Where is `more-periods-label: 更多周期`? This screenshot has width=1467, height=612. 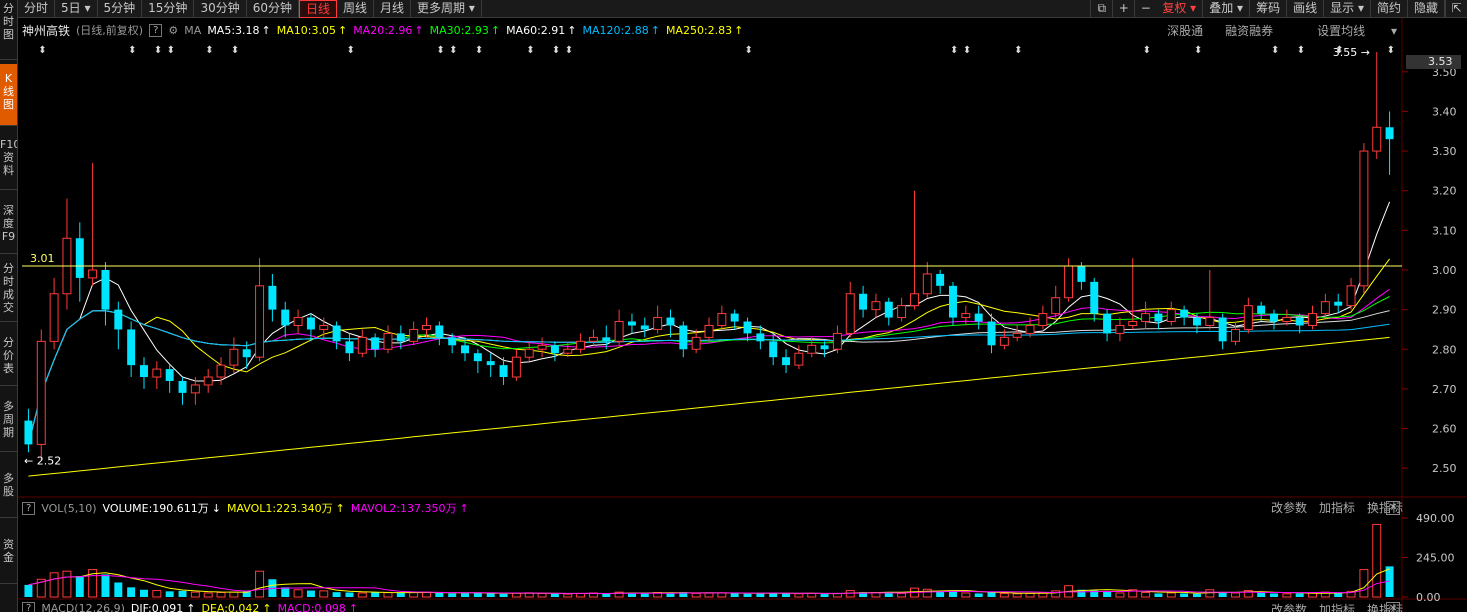
more-periods-label: 更多周期 is located at coordinates (441, 8).